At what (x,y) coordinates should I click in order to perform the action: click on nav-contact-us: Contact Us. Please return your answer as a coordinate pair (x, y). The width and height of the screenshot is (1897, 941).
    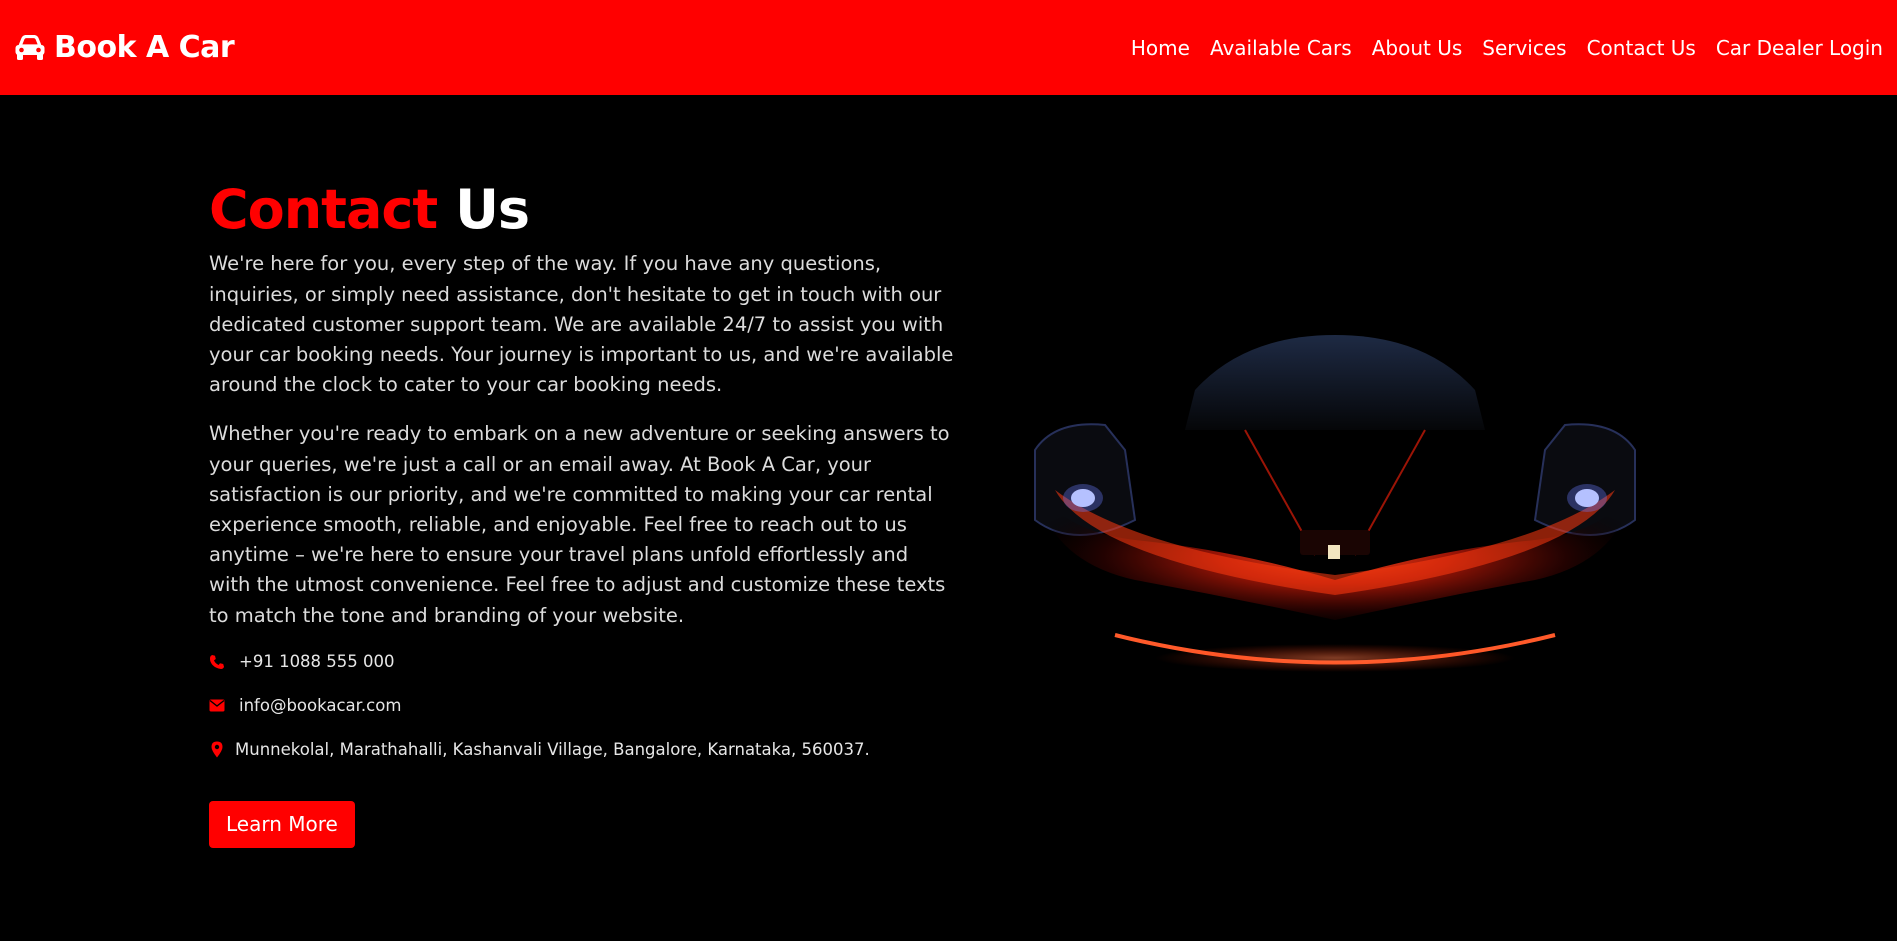
    Looking at the image, I should click on (1641, 48).